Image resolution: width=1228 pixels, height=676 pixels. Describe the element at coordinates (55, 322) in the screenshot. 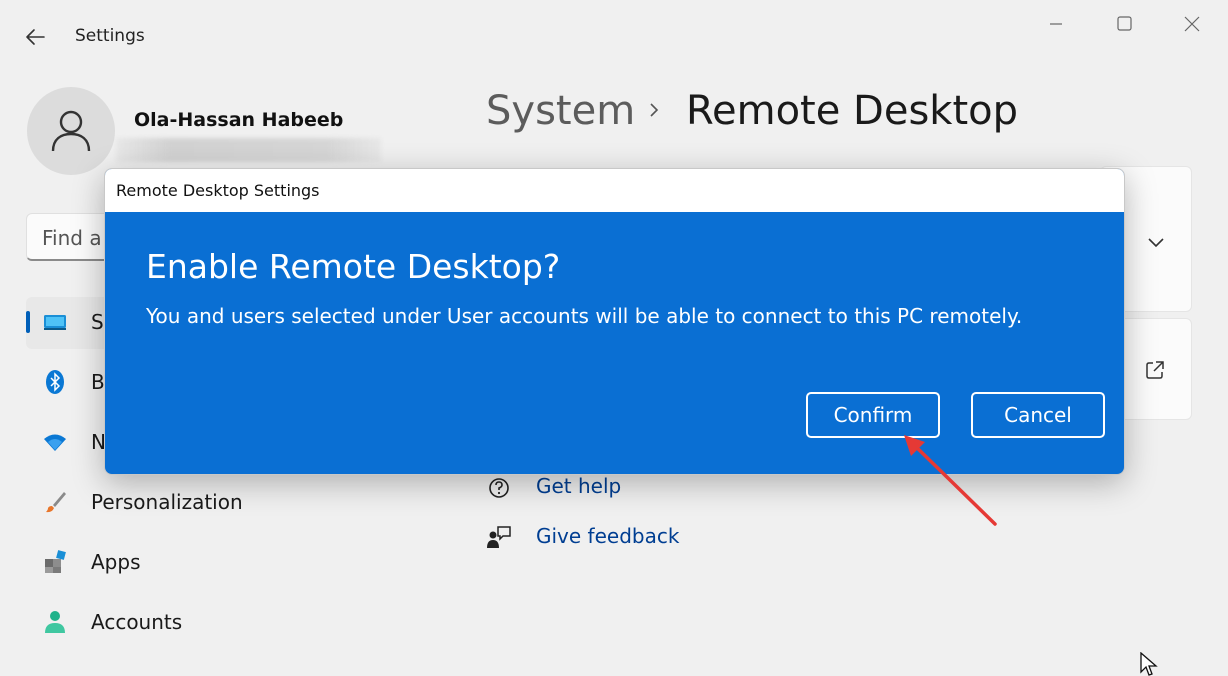

I see `monitor-icon` at that location.